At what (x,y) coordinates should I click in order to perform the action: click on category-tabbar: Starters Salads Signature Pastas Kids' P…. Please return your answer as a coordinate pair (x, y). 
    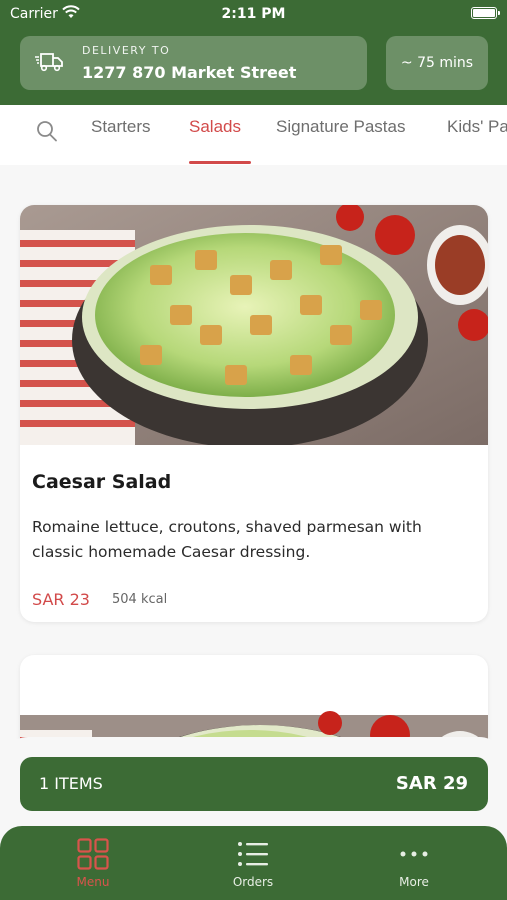
    Looking at the image, I should click on (253, 135).